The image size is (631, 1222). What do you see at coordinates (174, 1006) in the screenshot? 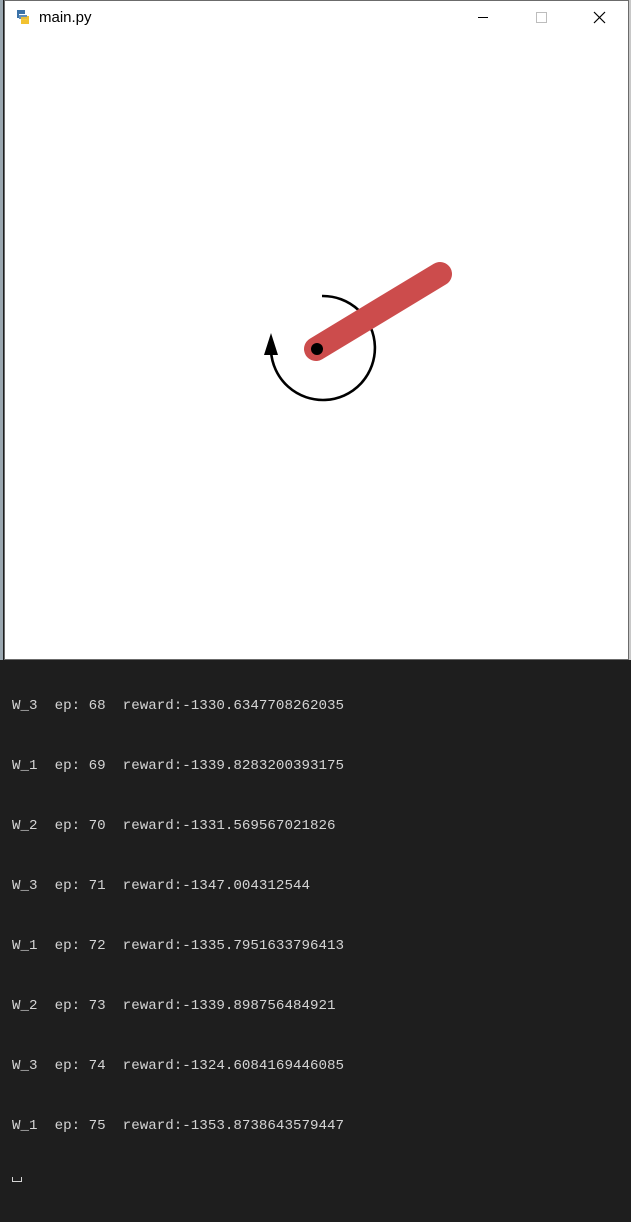
I see `console-line: W_2 ep: 73 reward:-1339.898756484921` at bounding box center [174, 1006].